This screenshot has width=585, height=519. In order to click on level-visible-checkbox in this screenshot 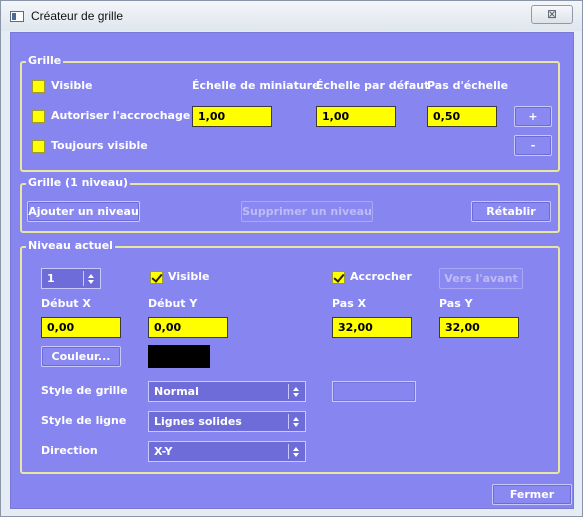, I will do `click(156, 277)`.